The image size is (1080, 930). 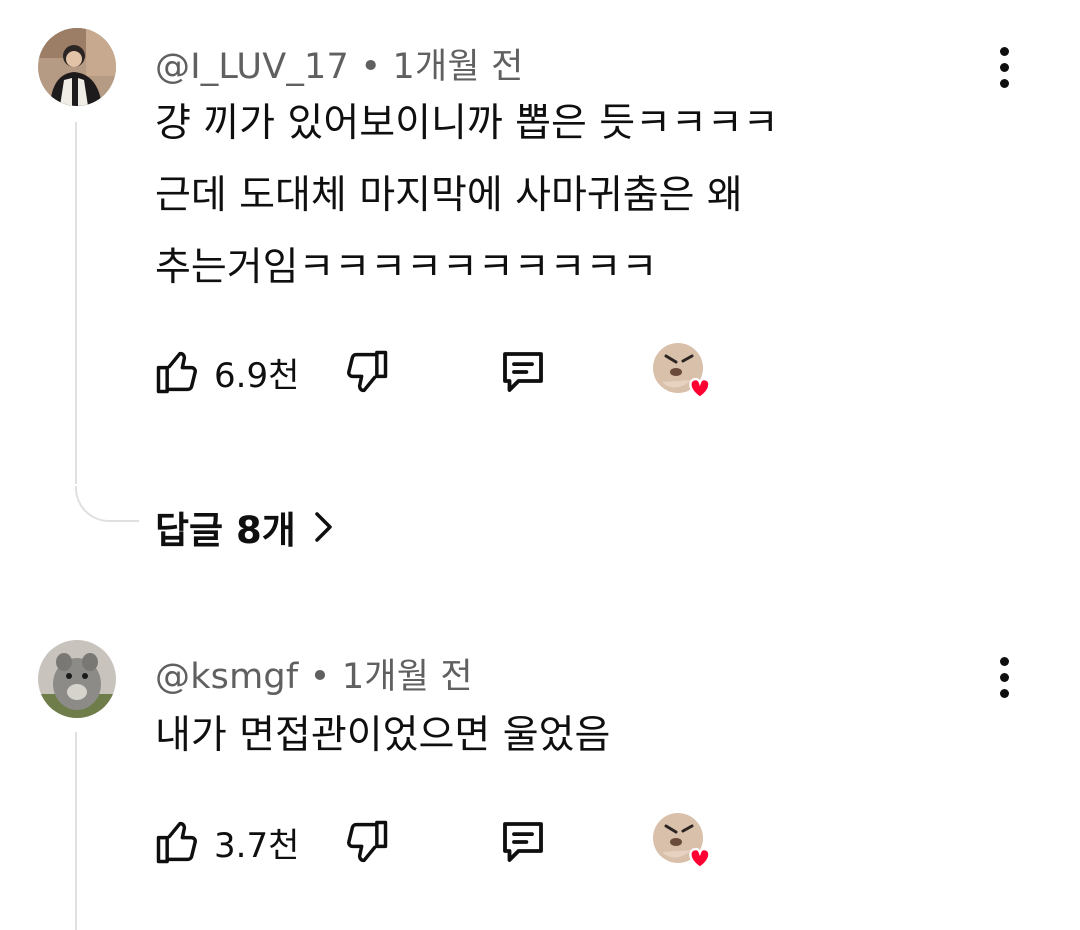 I want to click on like-button: 6.9천, so click(x=225, y=372).